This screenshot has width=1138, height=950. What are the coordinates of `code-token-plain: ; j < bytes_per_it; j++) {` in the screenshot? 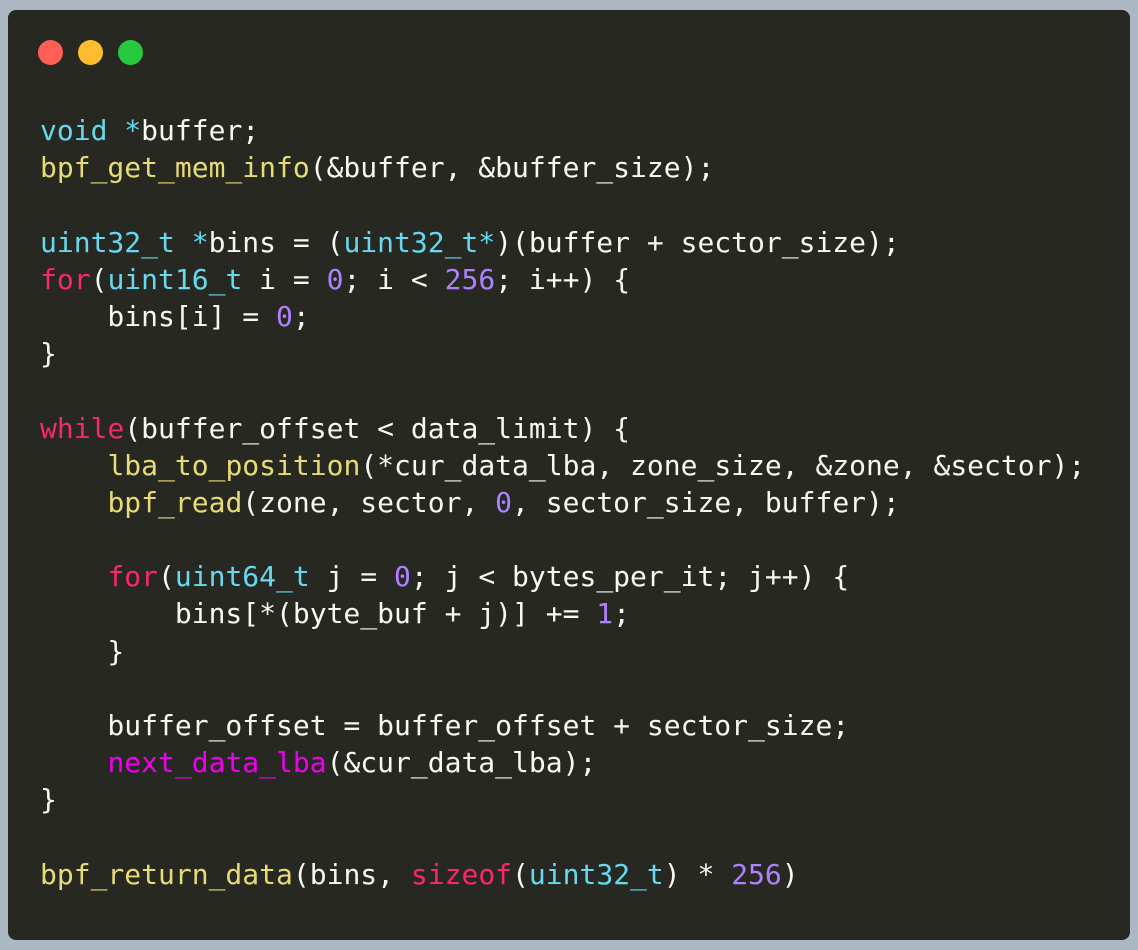 It's located at (630, 577).